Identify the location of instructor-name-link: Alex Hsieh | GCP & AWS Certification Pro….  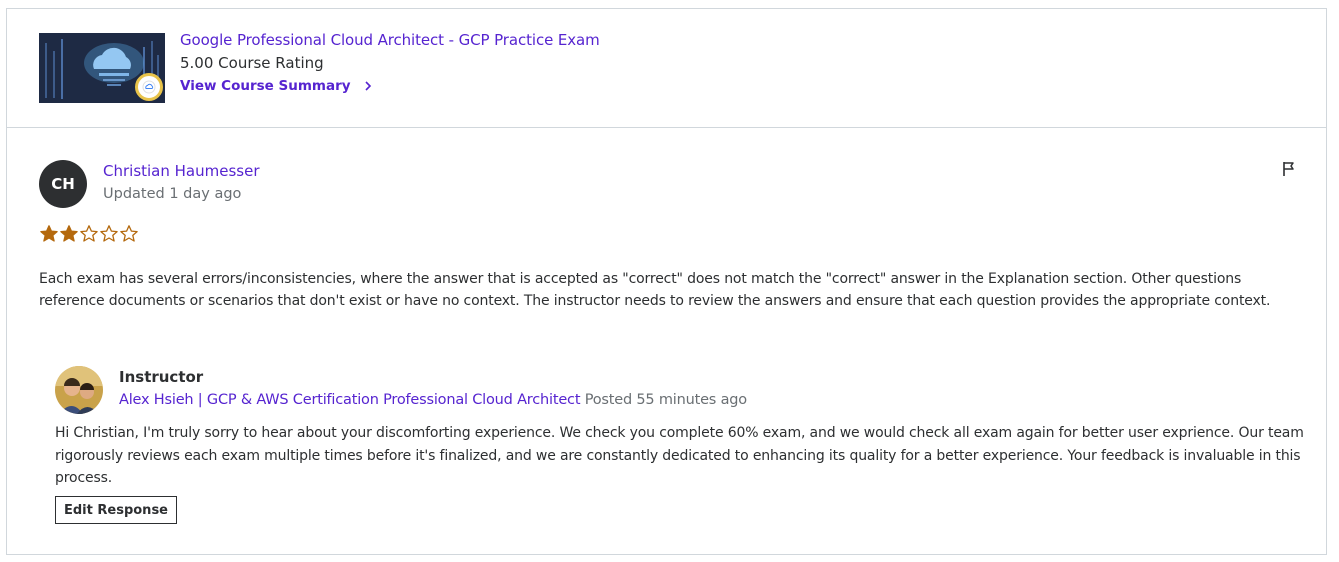
(350, 400).